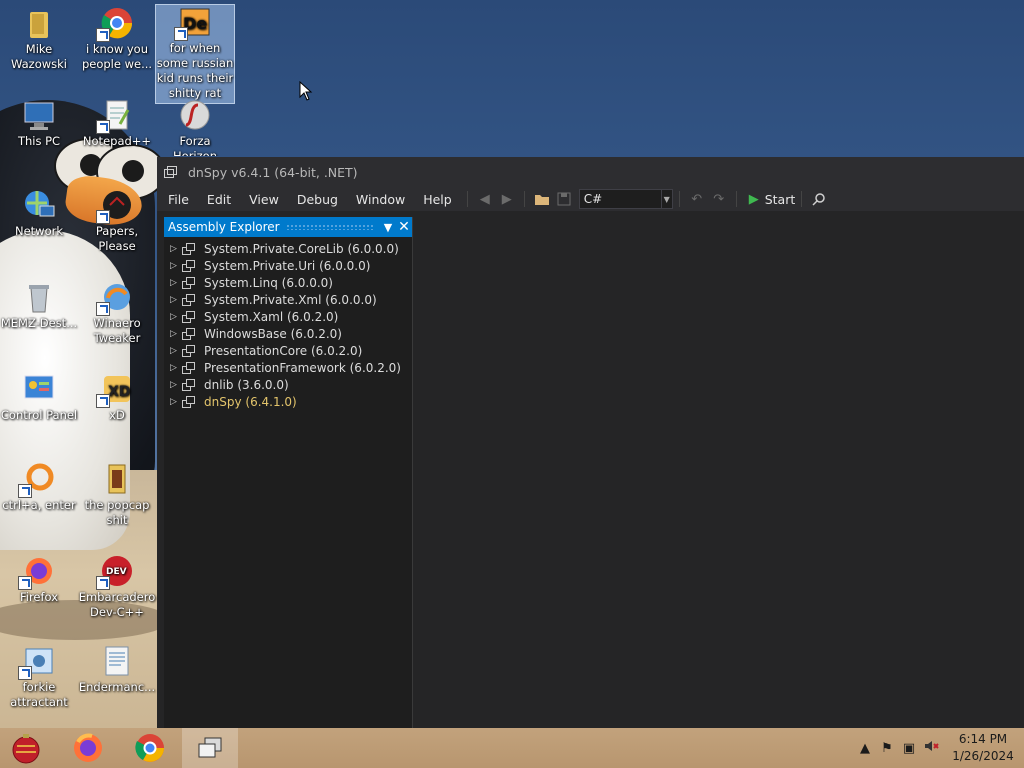 The image size is (1024, 768). What do you see at coordinates (117, 313) in the screenshot?
I see `desktop-icon-winaero-tweaker: Winaero Tweaker` at bounding box center [117, 313].